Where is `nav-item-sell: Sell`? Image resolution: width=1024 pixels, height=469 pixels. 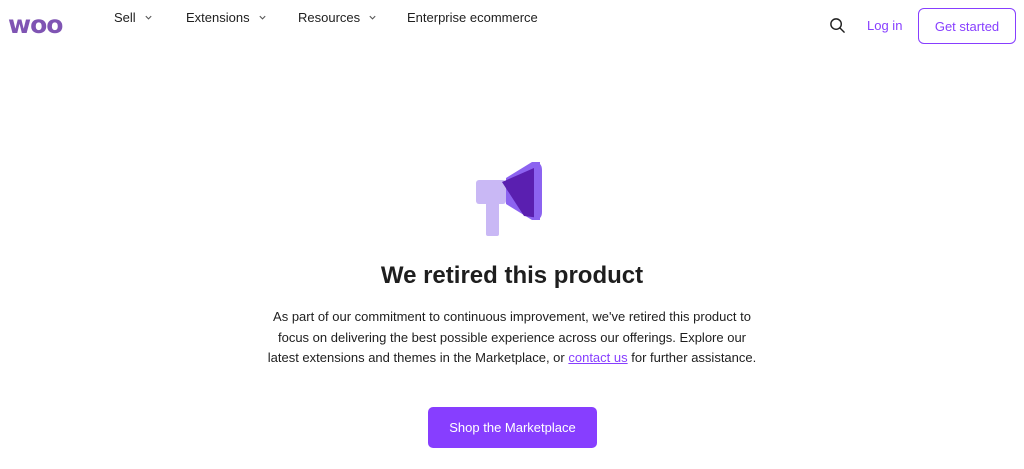 nav-item-sell: Sell is located at coordinates (133, 17).